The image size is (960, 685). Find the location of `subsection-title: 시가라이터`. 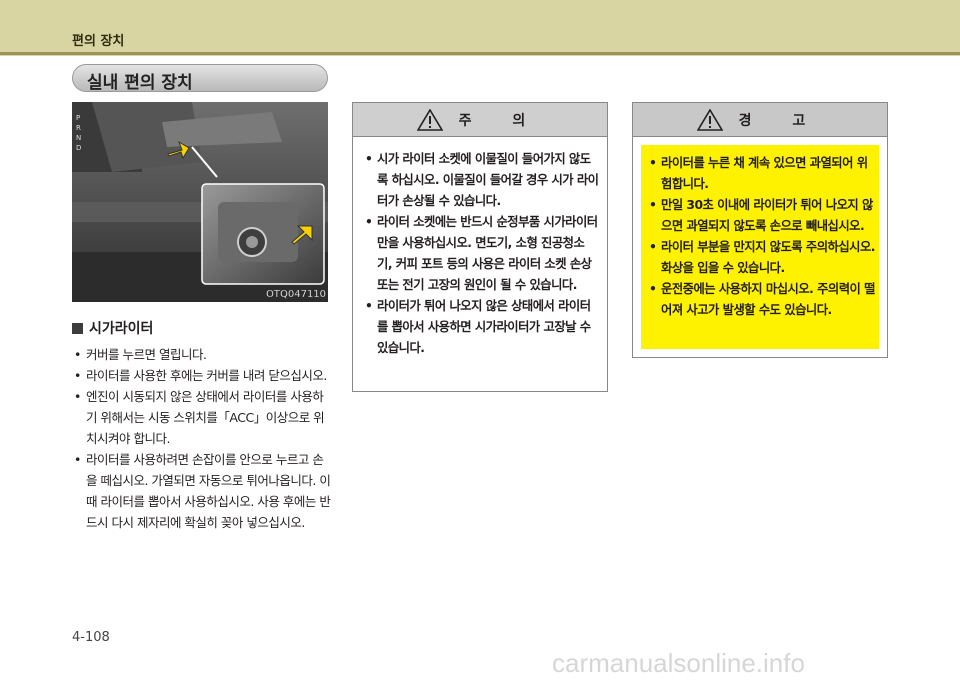

subsection-title: 시가라이터 is located at coordinates (121, 329).